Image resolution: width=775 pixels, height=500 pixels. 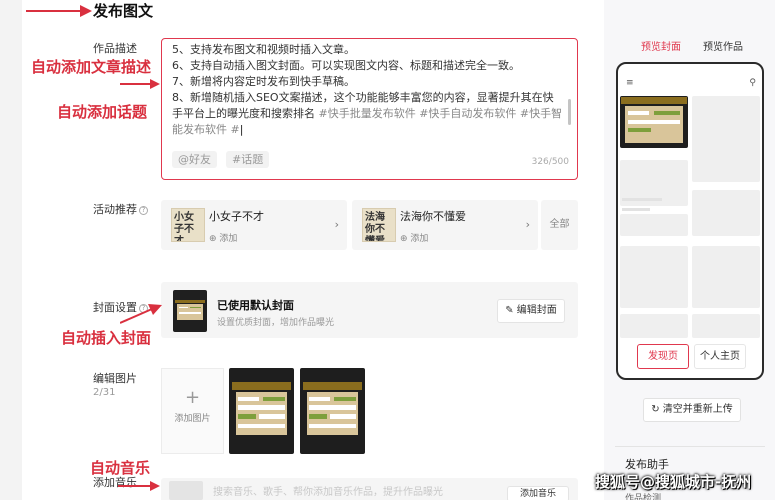 I want to click on search-icon: ⚲, so click(x=752, y=83).